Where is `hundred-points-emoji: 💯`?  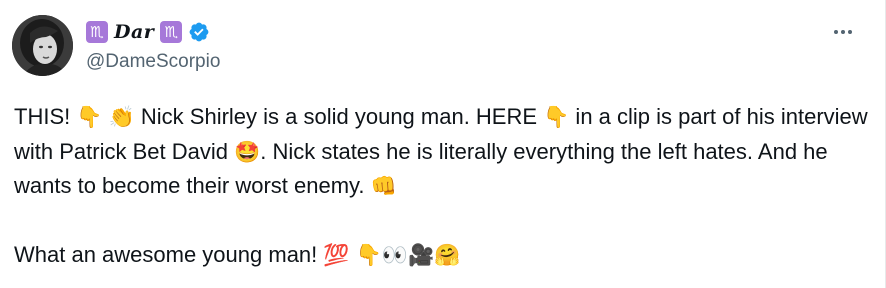 hundred-points-emoji: 💯 is located at coordinates (336, 254).